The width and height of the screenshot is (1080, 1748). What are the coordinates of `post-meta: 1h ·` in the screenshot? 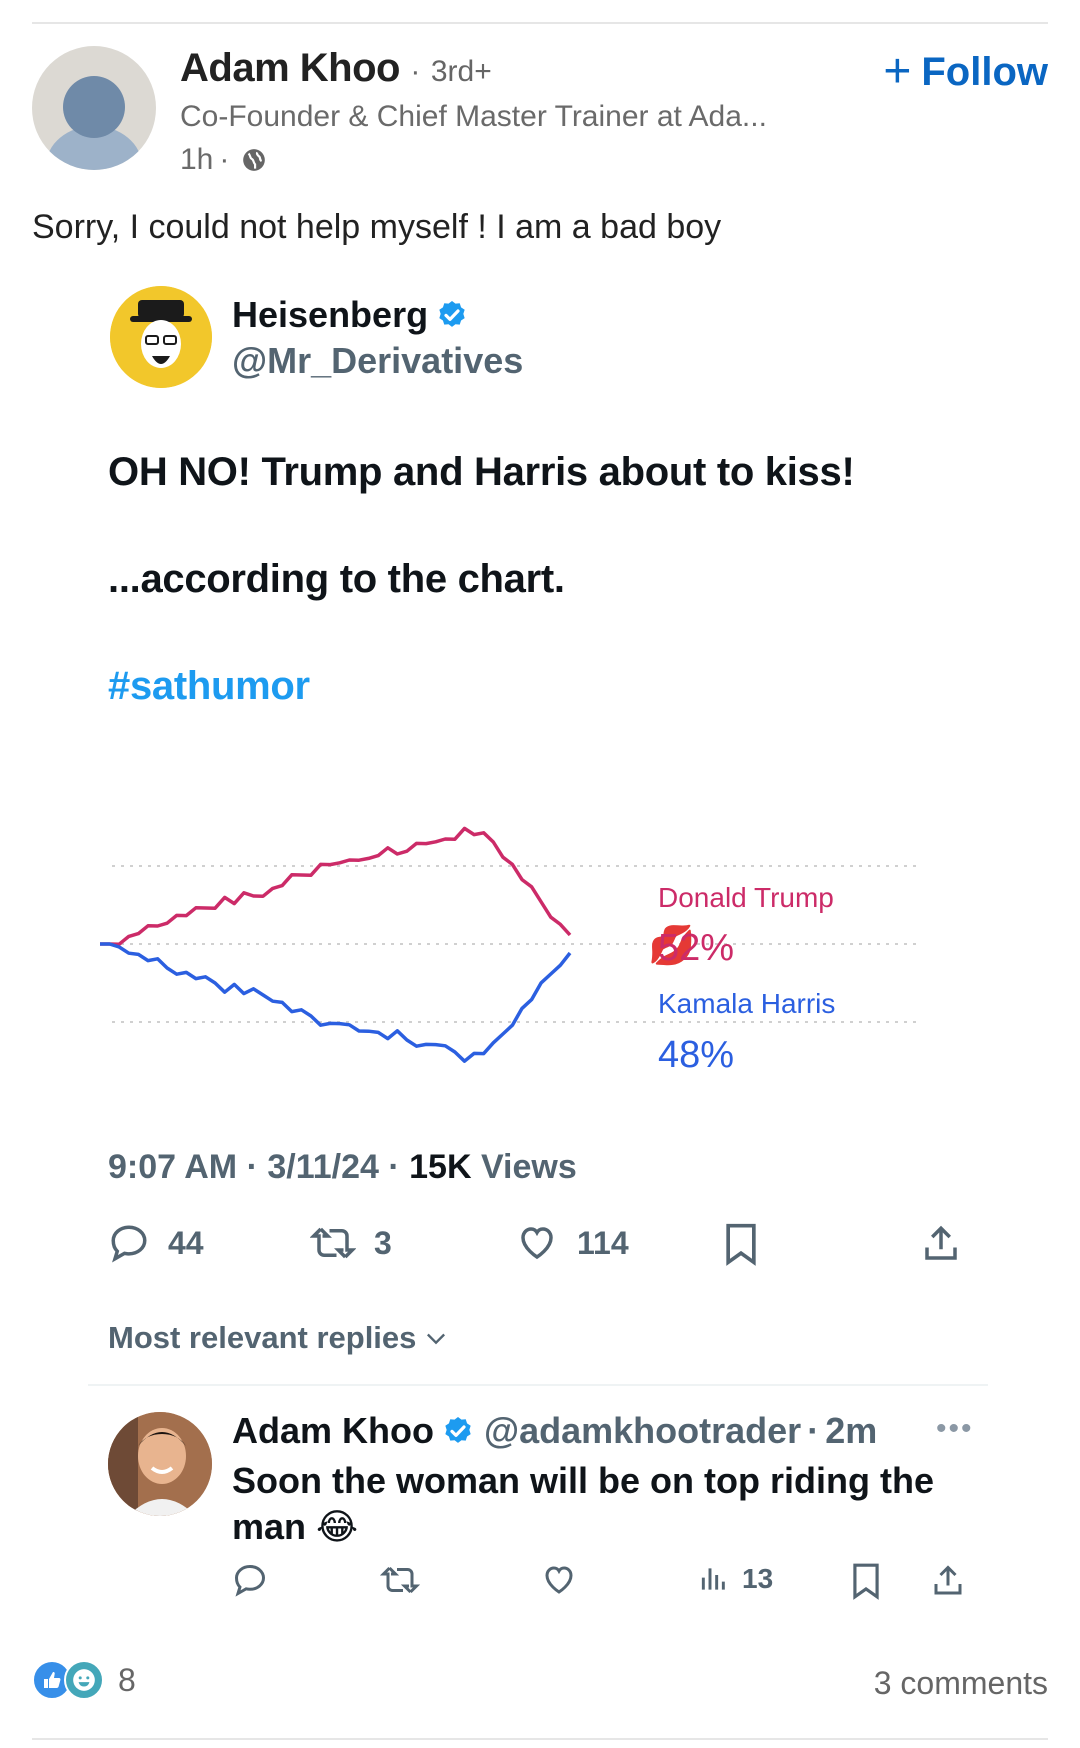 It's located at (223, 160).